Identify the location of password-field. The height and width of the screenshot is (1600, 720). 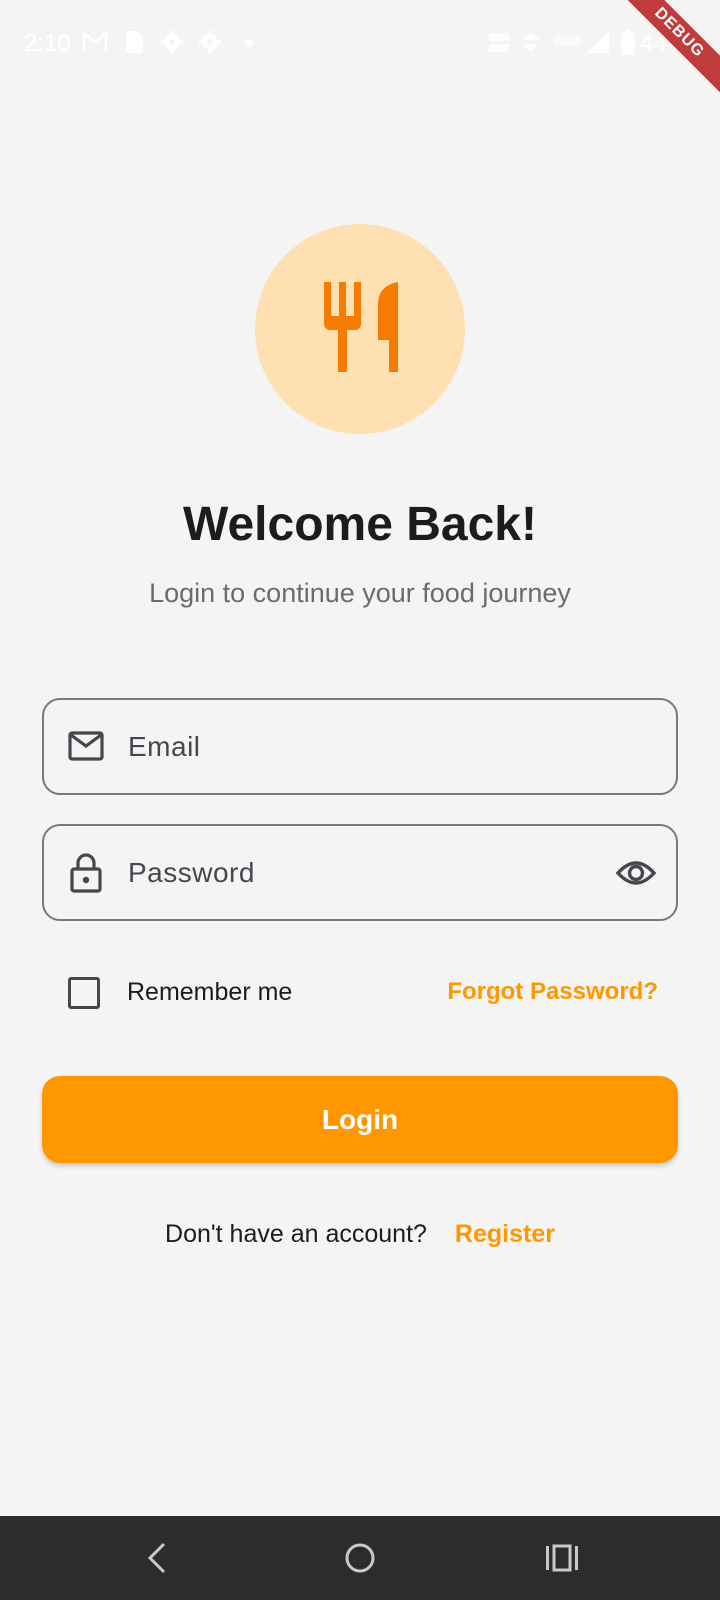
(360, 872).